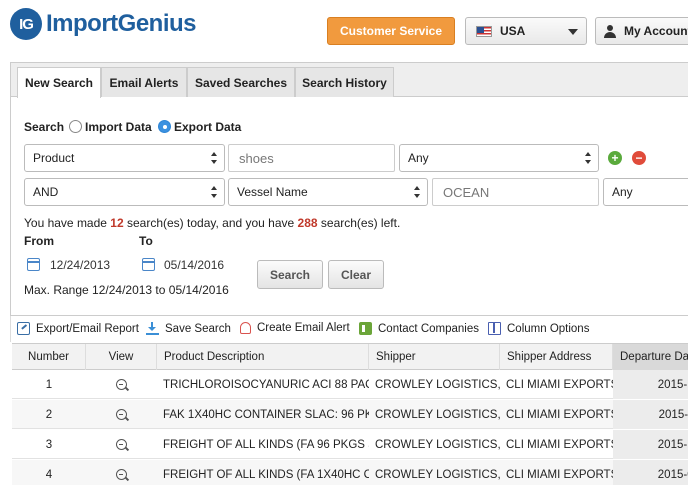 The width and height of the screenshot is (688, 485). I want to click on search-label: Search, so click(44, 127).